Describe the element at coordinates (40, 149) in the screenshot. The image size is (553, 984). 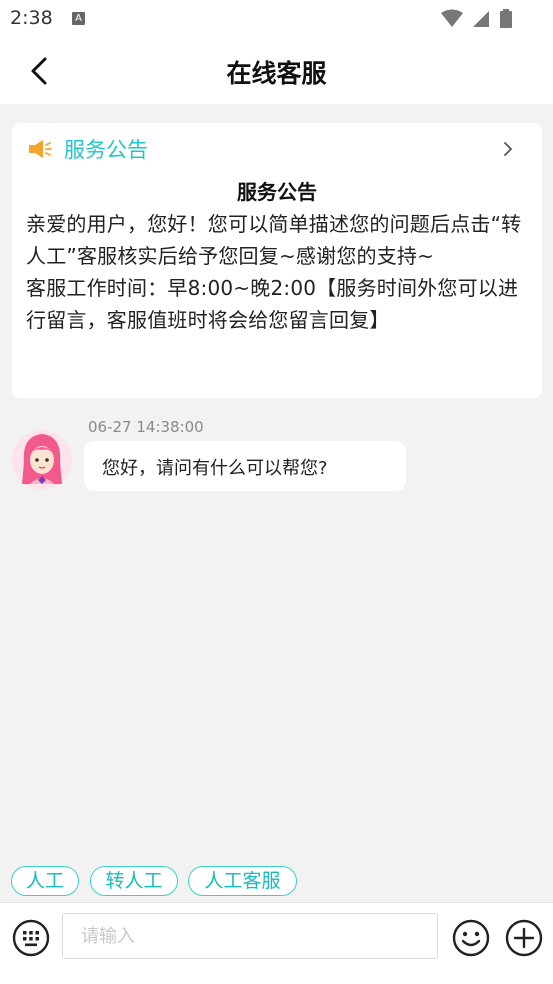
I see `speaker-icon` at that location.